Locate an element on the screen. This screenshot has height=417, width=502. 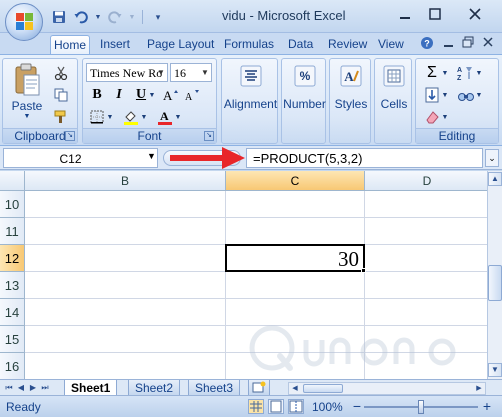
row-header-16: 16 is located at coordinates (12, 366).